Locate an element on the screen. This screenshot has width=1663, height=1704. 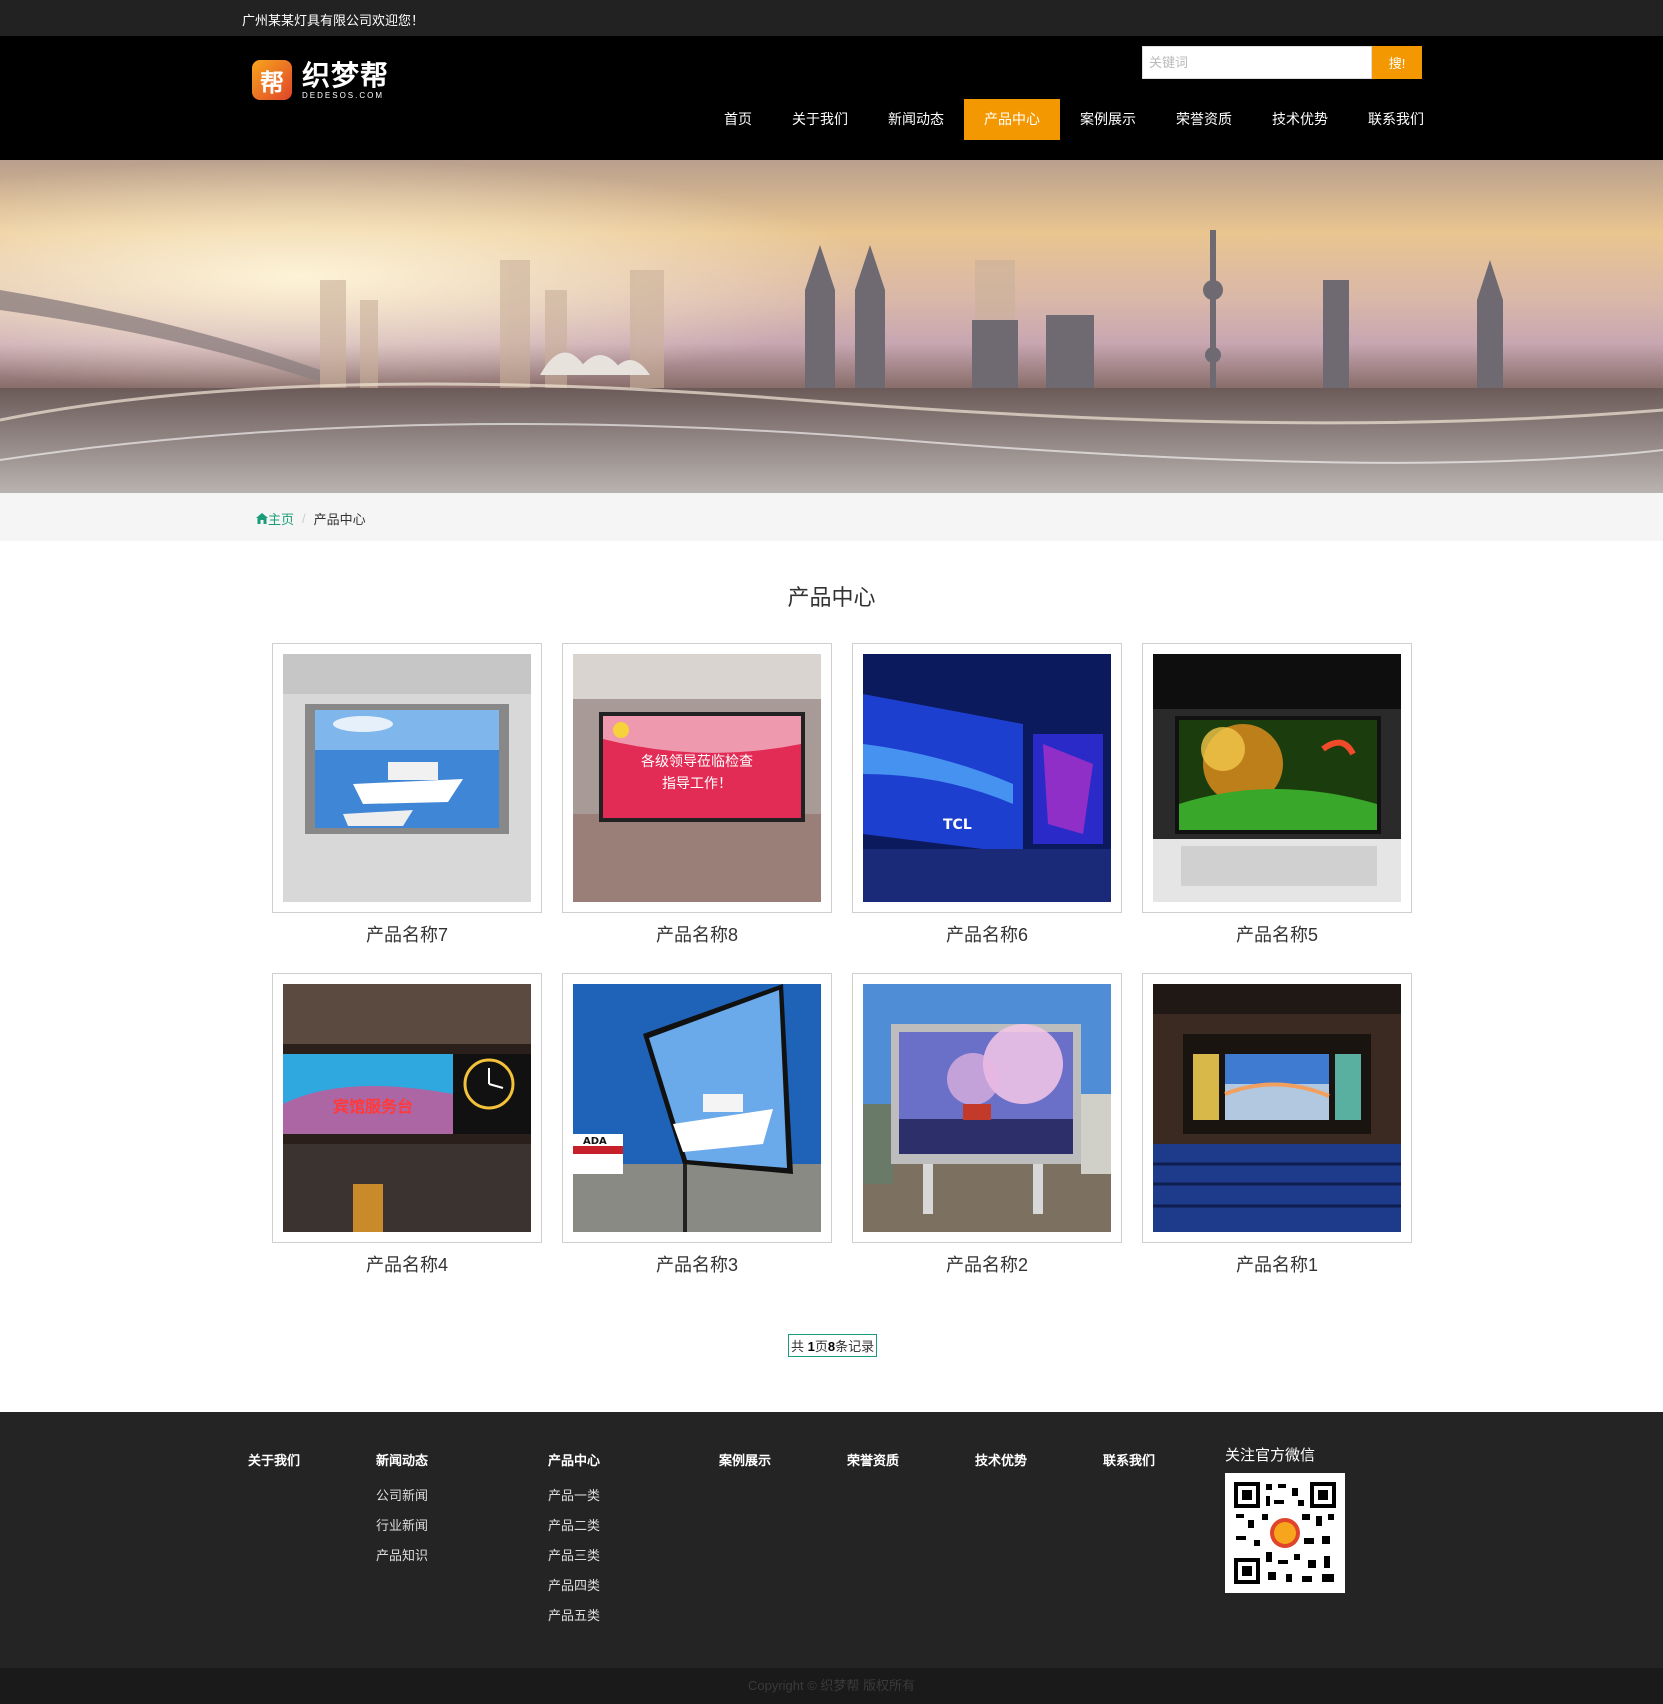
product-image-cherry-blossom is located at coordinates (987, 1108).